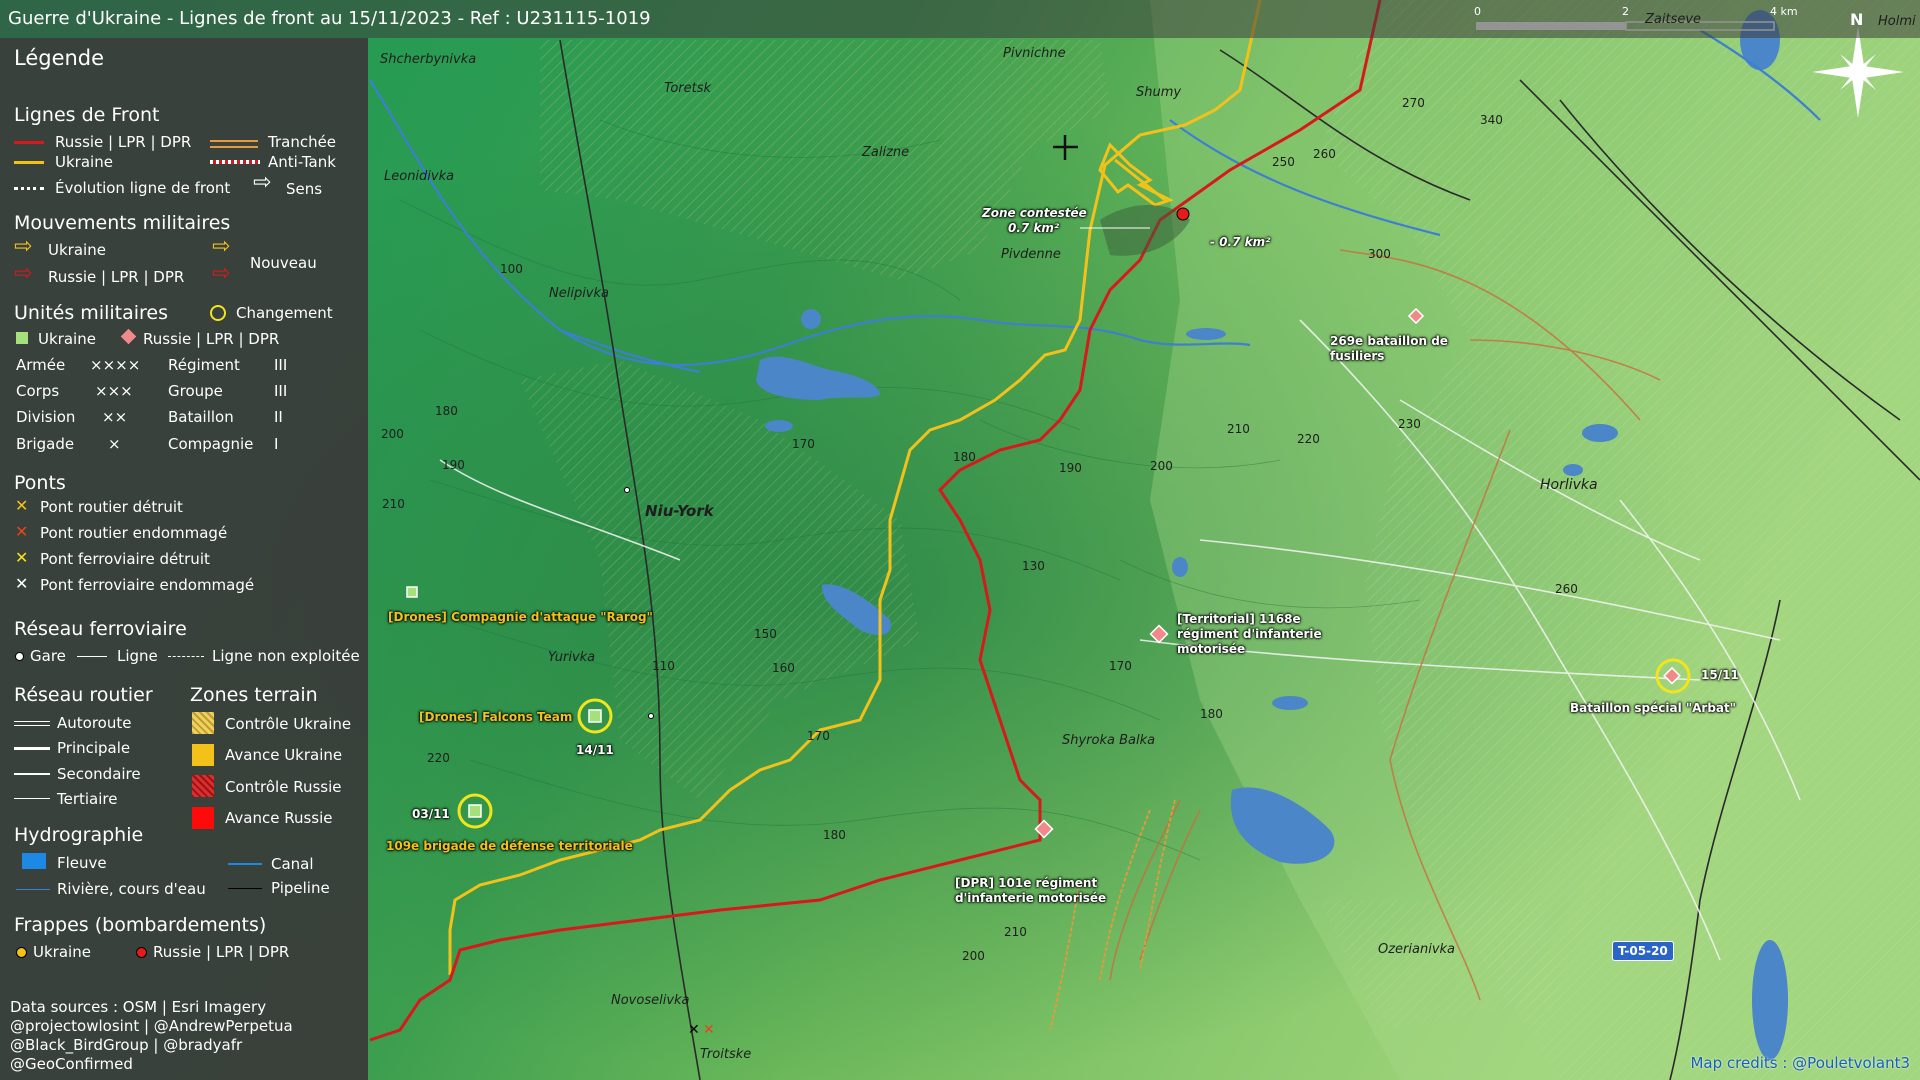 The image size is (1920, 1080). I want to click on elevation-label: 230, so click(1409, 424).